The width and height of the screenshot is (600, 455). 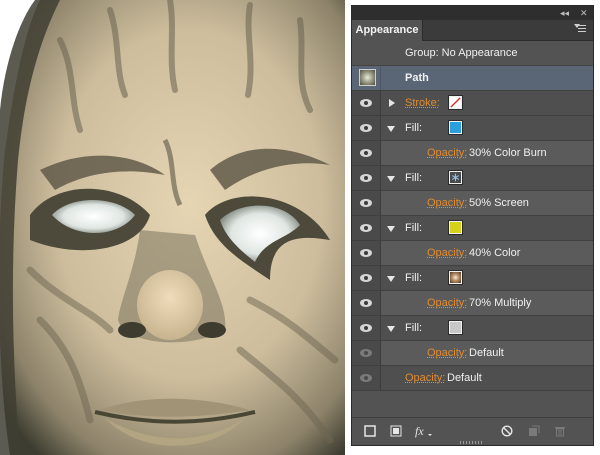 What do you see at coordinates (499, 203) in the screenshot?
I see `opacity-value: 50% Screen` at bounding box center [499, 203].